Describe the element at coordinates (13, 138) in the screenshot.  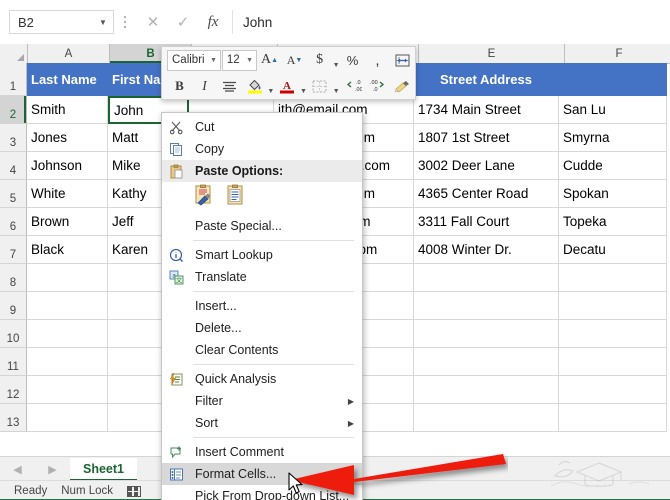
I see `row-header-3: 3` at that location.